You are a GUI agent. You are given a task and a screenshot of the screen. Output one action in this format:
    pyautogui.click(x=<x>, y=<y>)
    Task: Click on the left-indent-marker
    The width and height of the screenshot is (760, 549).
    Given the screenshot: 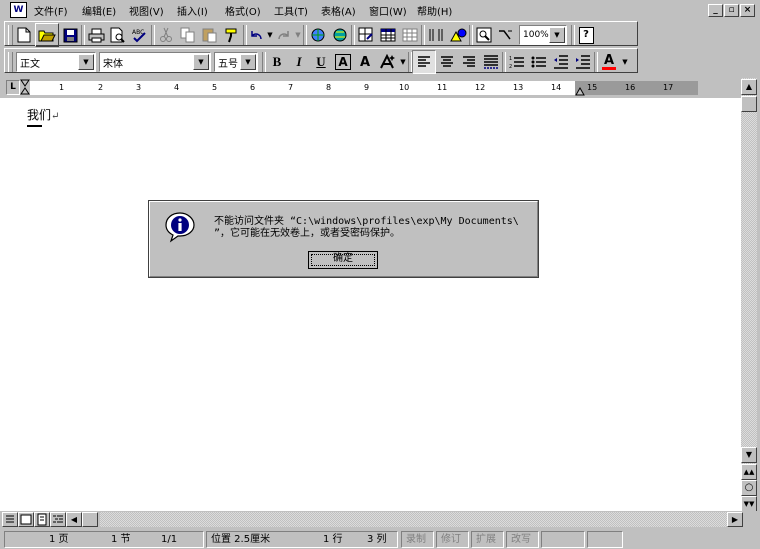 What is the action you would take?
    pyautogui.click(x=26, y=88)
    